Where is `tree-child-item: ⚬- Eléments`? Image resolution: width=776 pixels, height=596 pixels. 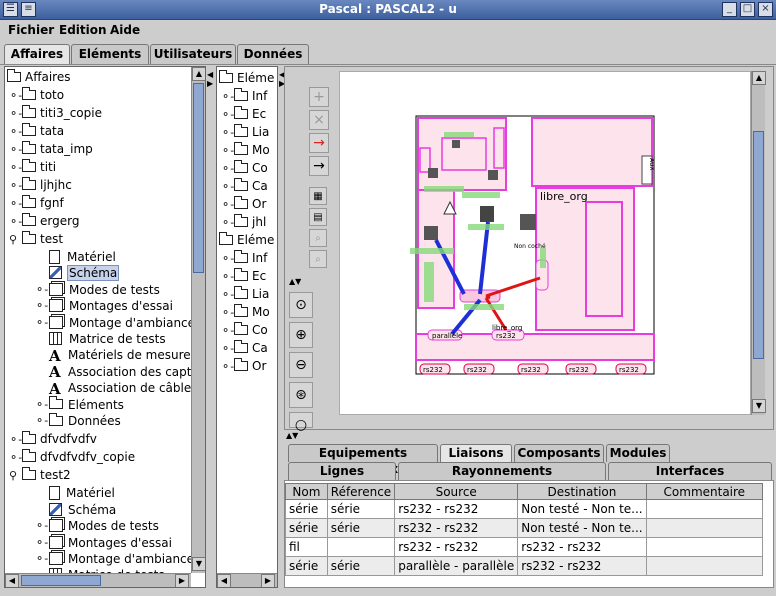
tree-child-item: ⚬- Eléments is located at coordinates (80, 405).